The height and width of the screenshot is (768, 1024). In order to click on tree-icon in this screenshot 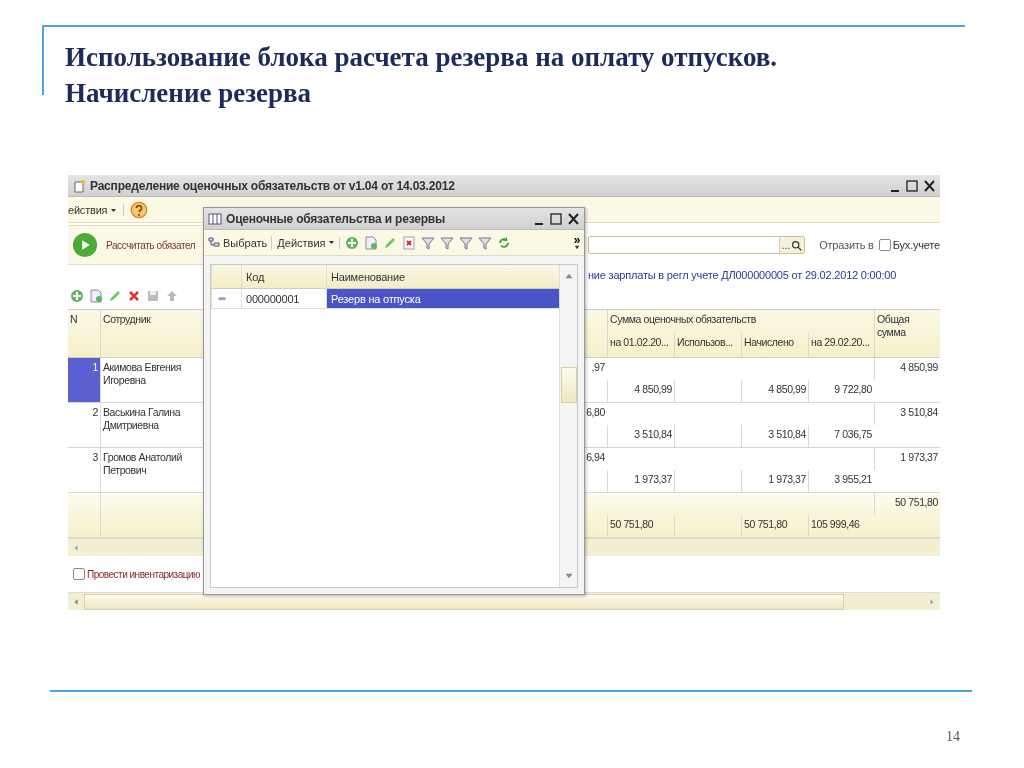, I will do `click(214, 242)`.